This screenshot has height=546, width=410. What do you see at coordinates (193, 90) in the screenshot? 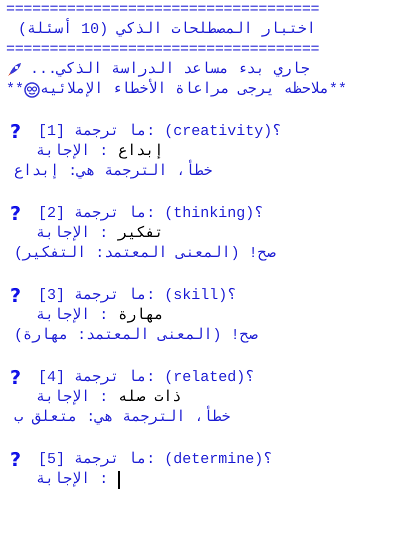
I see `note-text: **ملاحظه يرجى مراعاة الأخطاء الإملائيه` at bounding box center [193, 90].